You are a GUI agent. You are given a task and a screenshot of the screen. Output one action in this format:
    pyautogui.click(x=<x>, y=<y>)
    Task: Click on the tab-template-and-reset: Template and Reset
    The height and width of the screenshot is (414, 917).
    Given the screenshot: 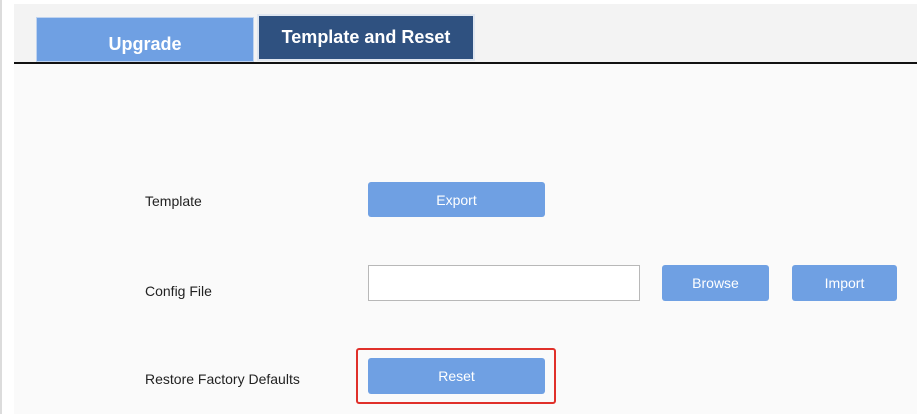 What is the action you would take?
    pyautogui.click(x=366, y=37)
    